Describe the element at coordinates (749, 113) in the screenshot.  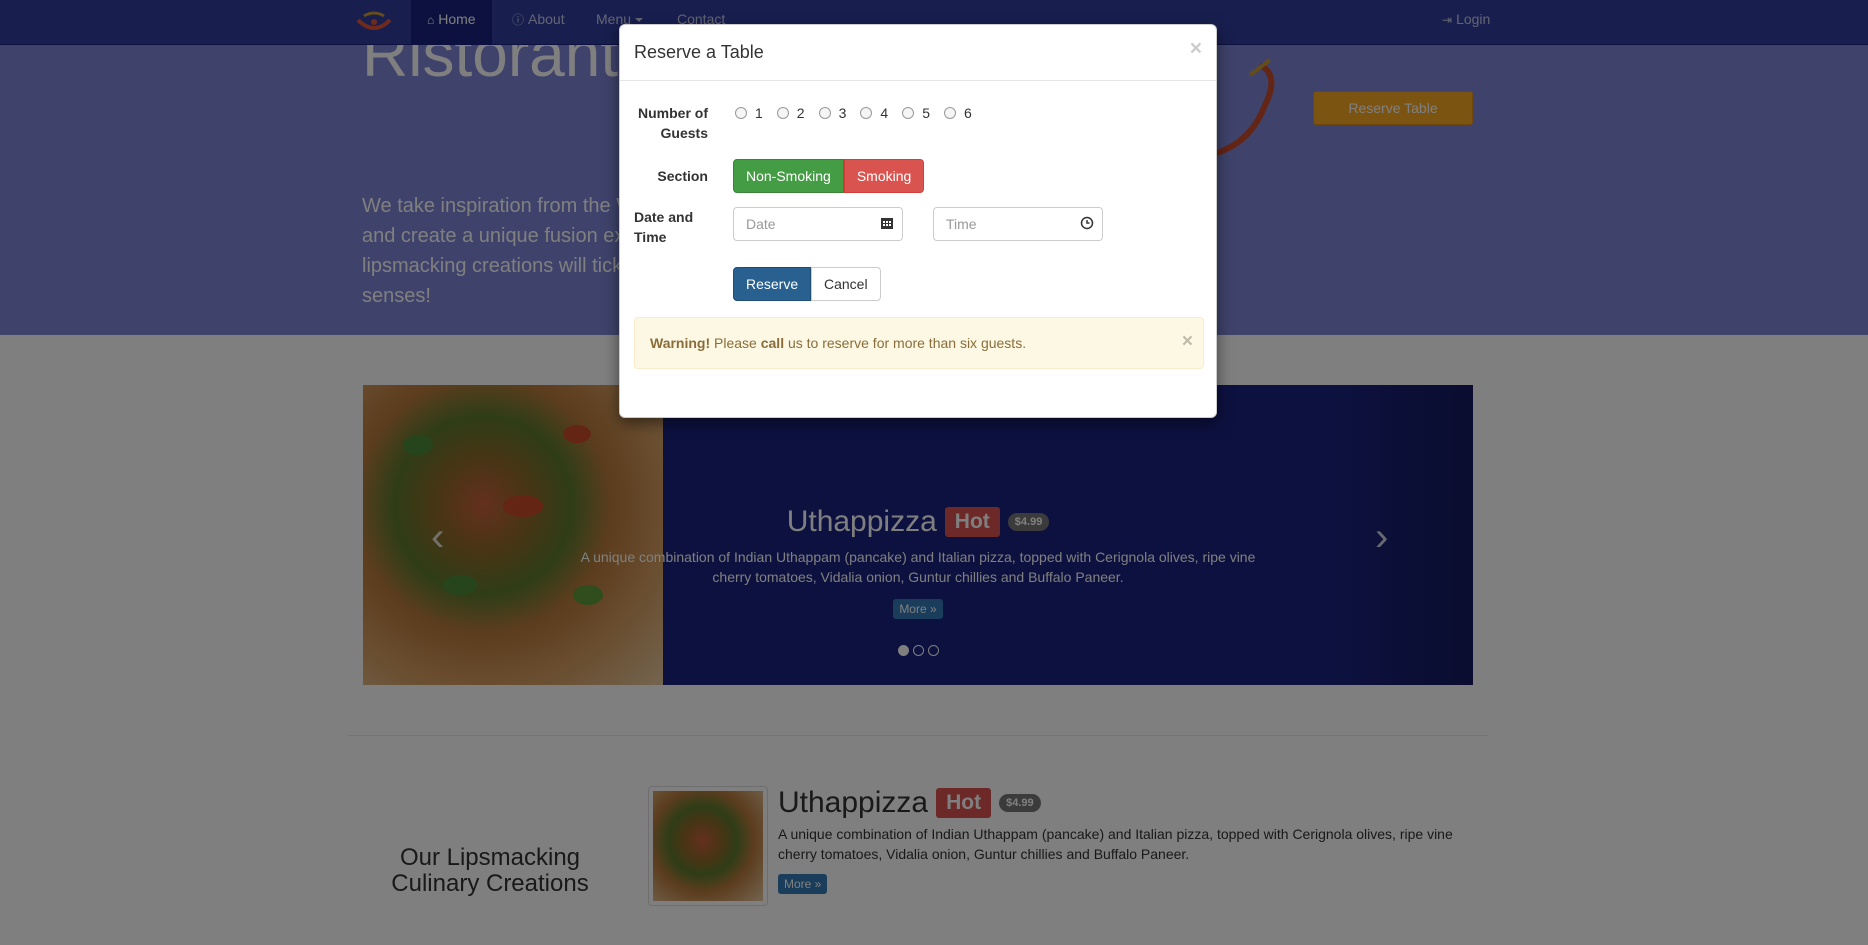
I see `guest-option-1: 1` at that location.